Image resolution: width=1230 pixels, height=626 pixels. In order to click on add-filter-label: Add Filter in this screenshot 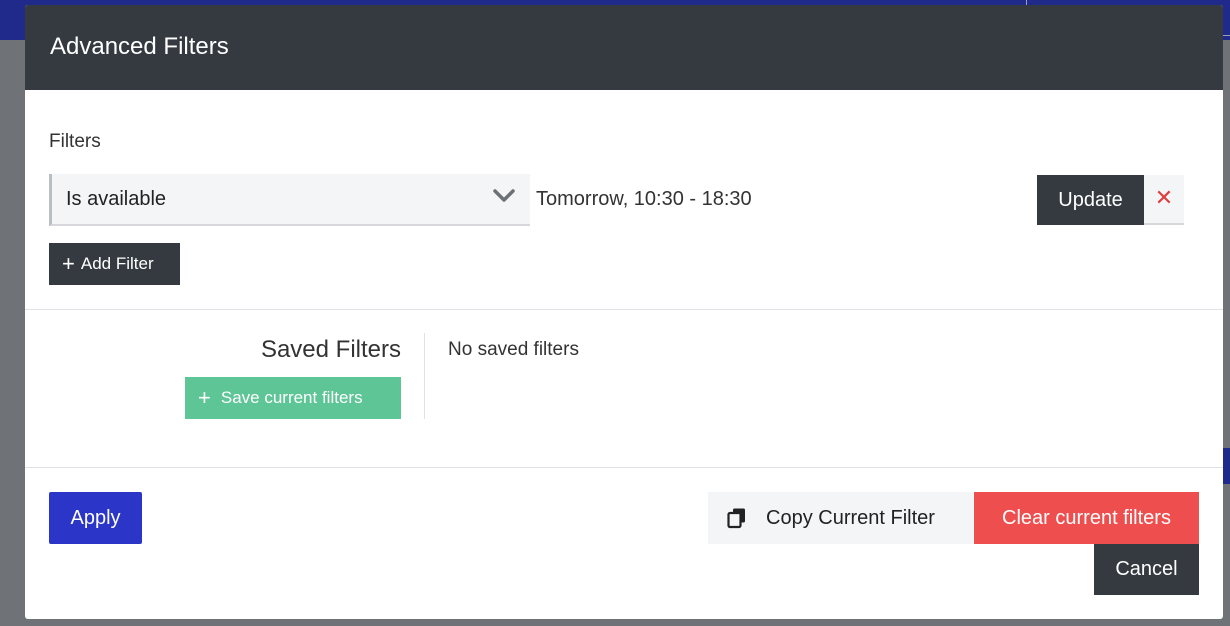, I will do `click(117, 263)`.